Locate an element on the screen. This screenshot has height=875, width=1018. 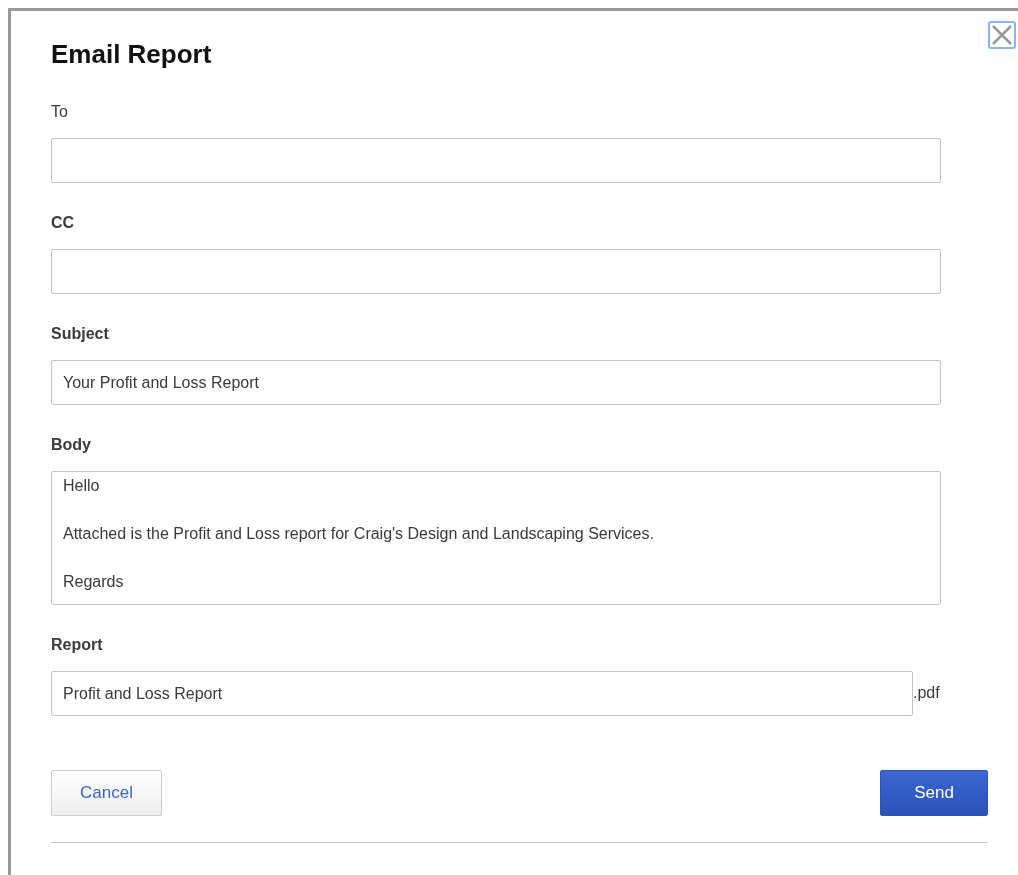
field-label: CC is located at coordinates (63, 223).